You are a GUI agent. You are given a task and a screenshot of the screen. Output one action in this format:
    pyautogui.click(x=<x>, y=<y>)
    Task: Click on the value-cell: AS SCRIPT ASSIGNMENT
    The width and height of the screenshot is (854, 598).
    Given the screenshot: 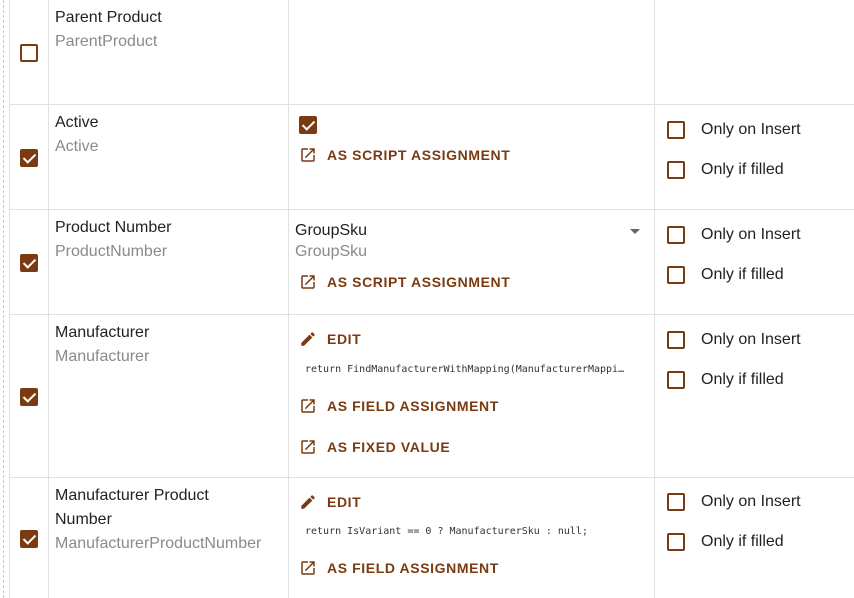 What is the action you would take?
    pyautogui.click(x=472, y=157)
    